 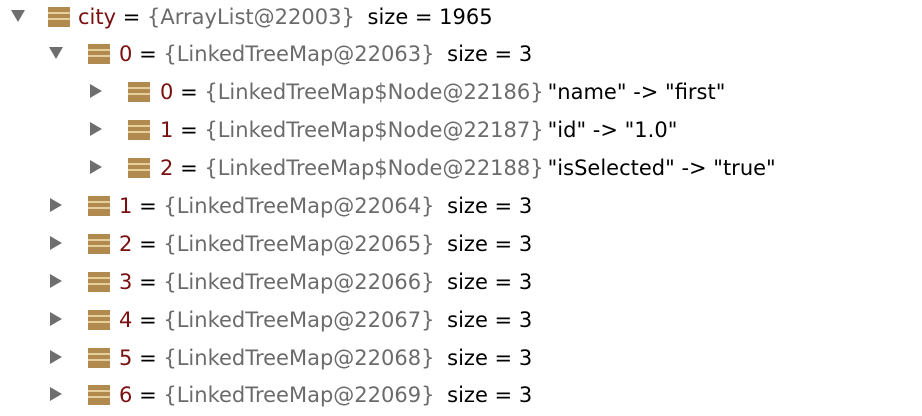 What do you see at coordinates (636, 92) in the screenshot?
I see `variable-value: "name" -> "first"` at bounding box center [636, 92].